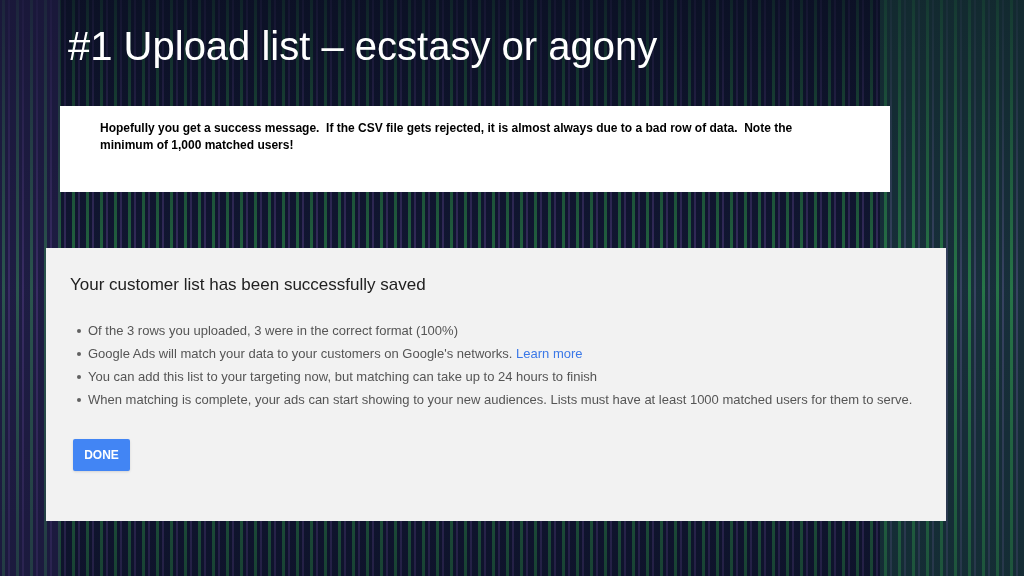  I want to click on note-text: Hopefully you get a success message. If the CSV file gets rejected, it is almost always due to a bad row of data. Note the minimum of 1,000 matched users!, so click(447, 137).